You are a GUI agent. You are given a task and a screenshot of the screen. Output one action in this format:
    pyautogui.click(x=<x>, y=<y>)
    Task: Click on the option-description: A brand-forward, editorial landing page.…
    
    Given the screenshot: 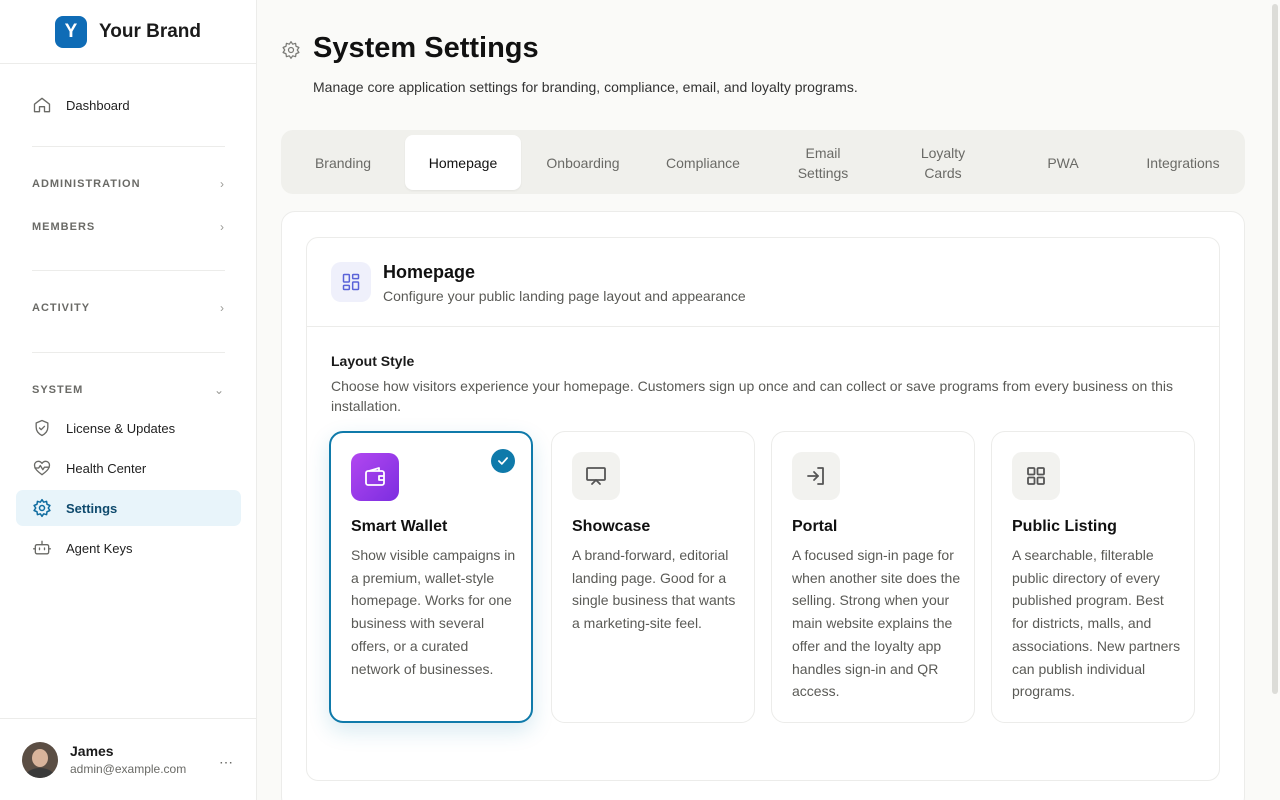 What is the action you would take?
    pyautogui.click(x=654, y=589)
    